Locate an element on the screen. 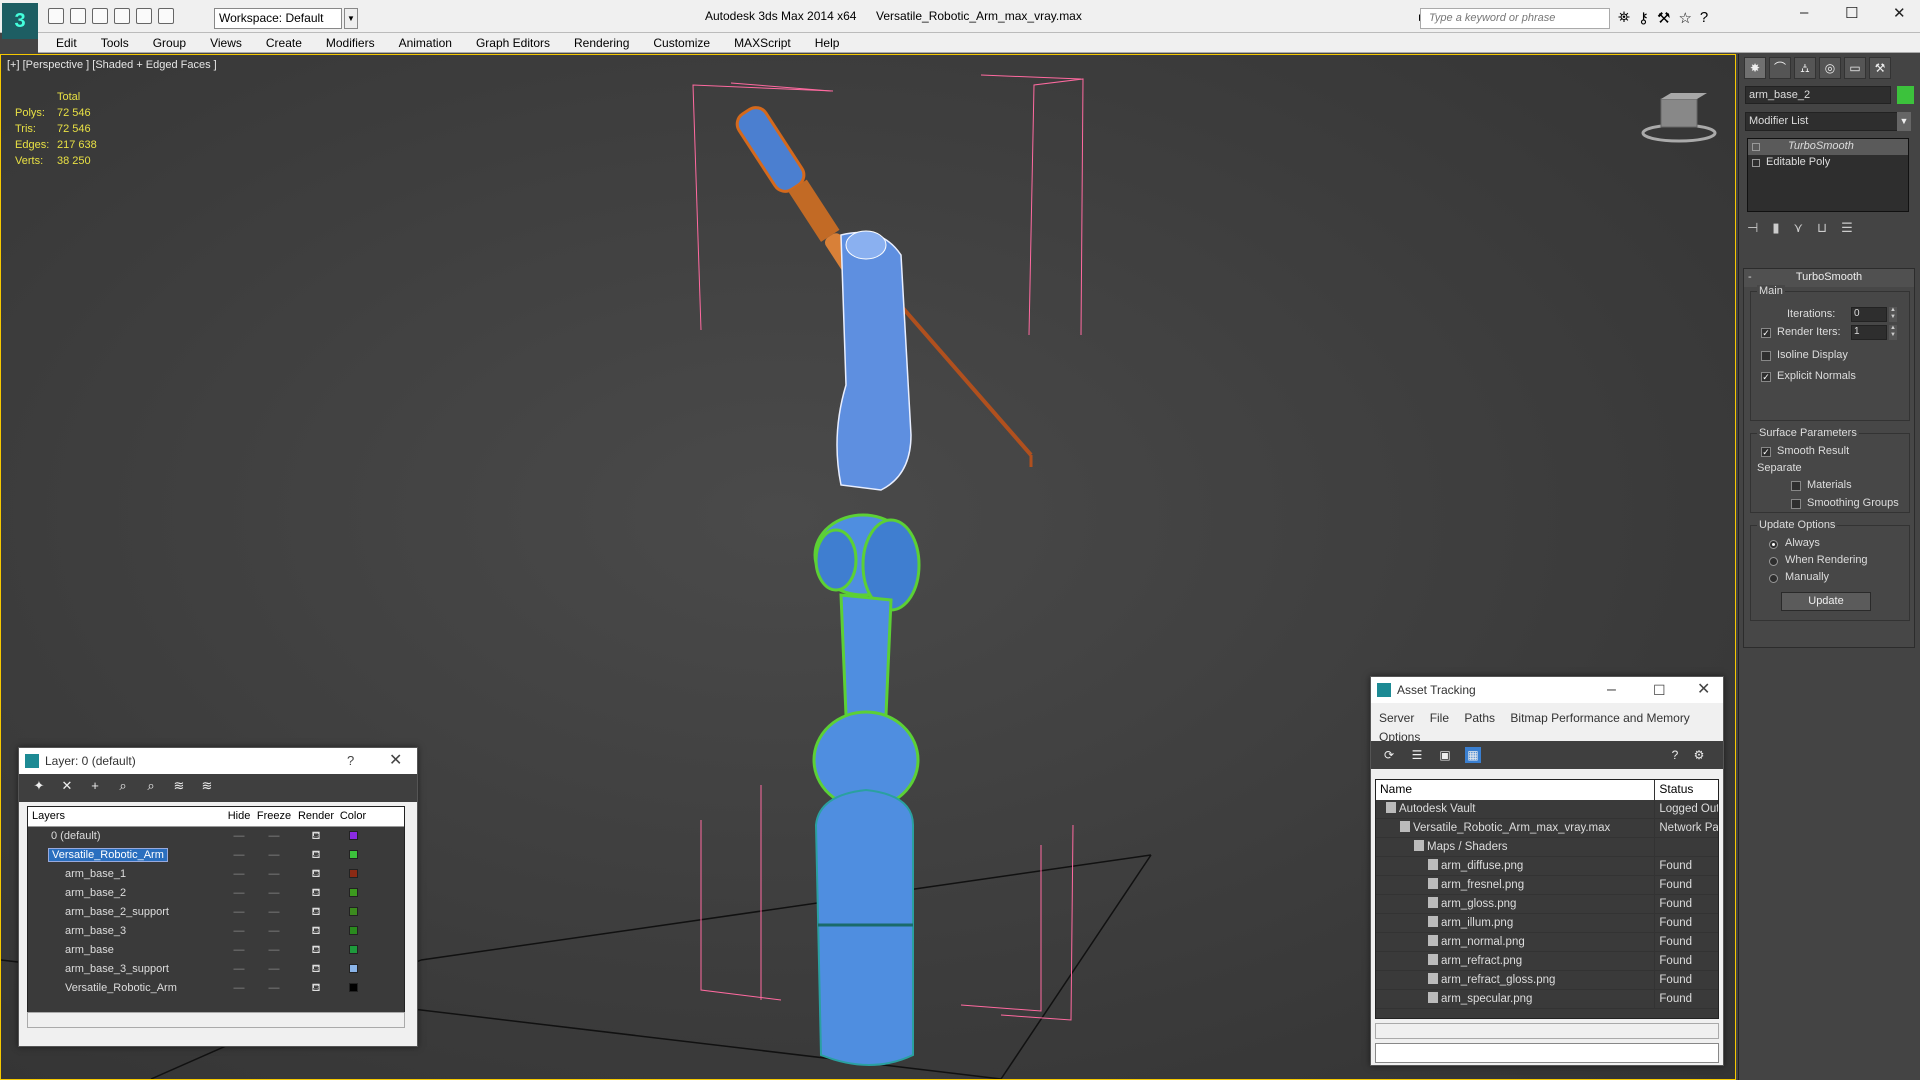  layer-row: Versatile_Robotic_Arm — — ⛾ is located at coordinates (216, 855).